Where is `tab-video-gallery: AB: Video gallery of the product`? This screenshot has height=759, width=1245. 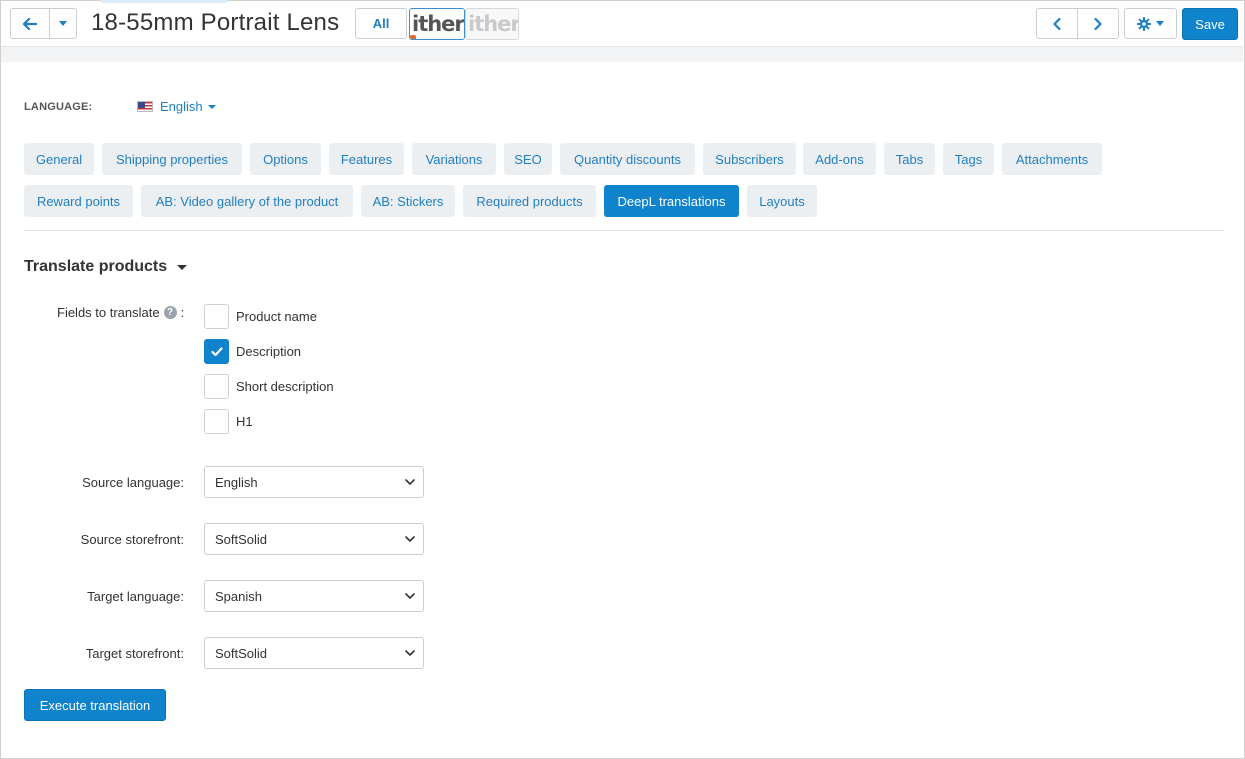 tab-video-gallery: AB: Video gallery of the product is located at coordinates (247, 201).